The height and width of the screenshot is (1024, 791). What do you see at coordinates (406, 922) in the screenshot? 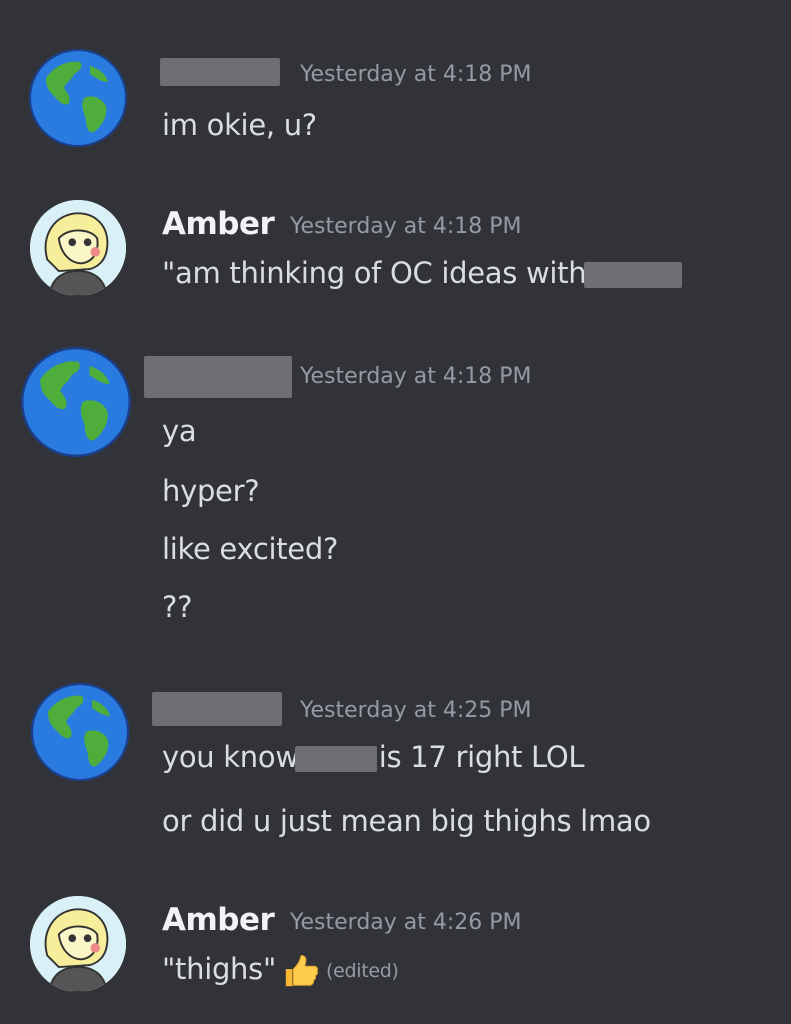
I see `timestamp: Yesterday at 4:26 PM` at bounding box center [406, 922].